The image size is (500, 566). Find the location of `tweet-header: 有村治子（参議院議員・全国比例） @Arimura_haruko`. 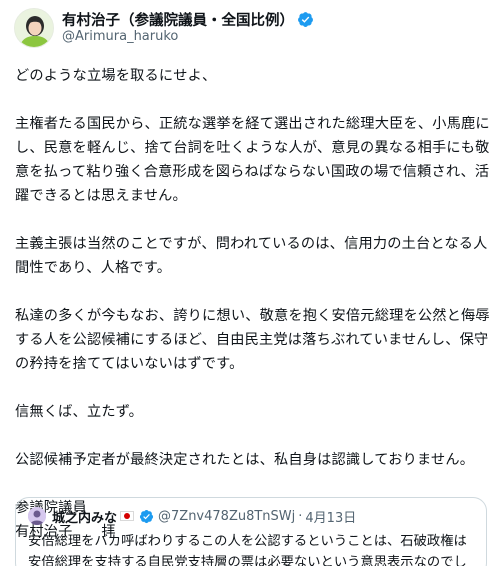

tweet-header: 有村治子（参議院議員・全国比例） @Arimura_haruko is located at coordinates (250, 28).